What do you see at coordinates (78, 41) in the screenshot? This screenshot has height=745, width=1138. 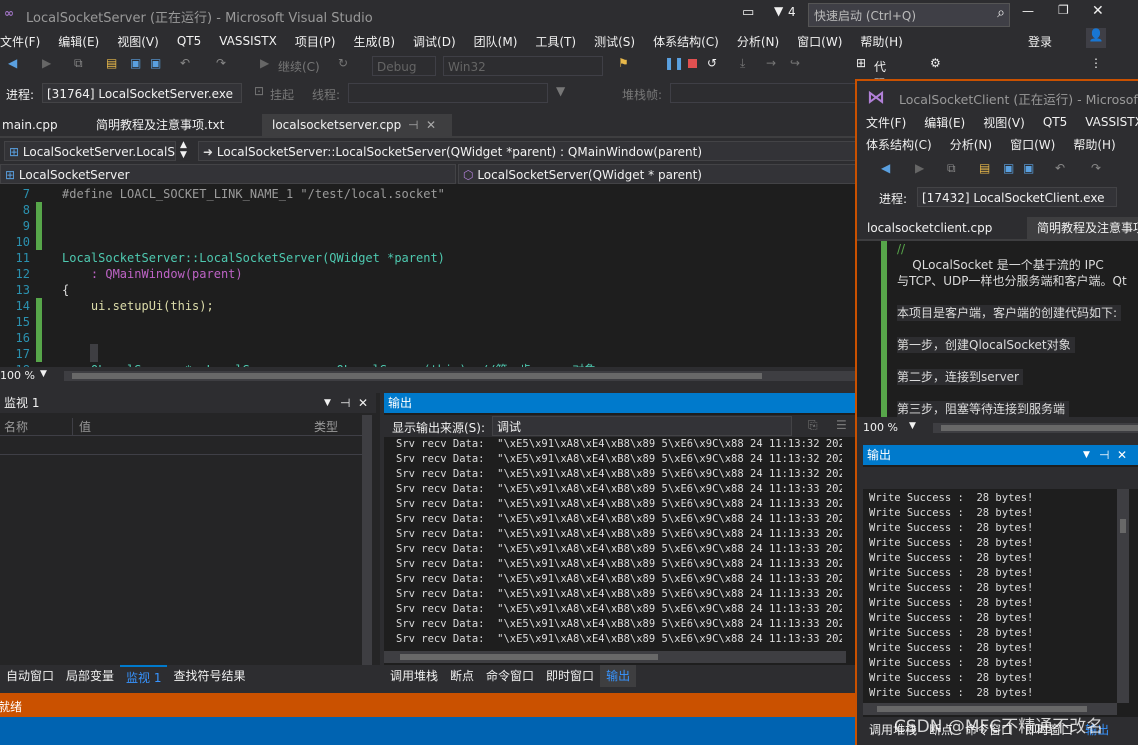 I see `menu-item: 编辑(E)` at bounding box center [78, 41].